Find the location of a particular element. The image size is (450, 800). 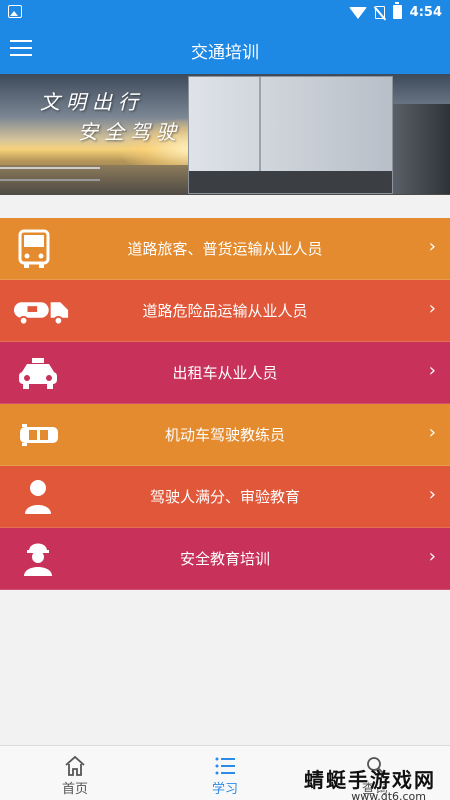

tab-study: 学习 is located at coordinates (225, 773).